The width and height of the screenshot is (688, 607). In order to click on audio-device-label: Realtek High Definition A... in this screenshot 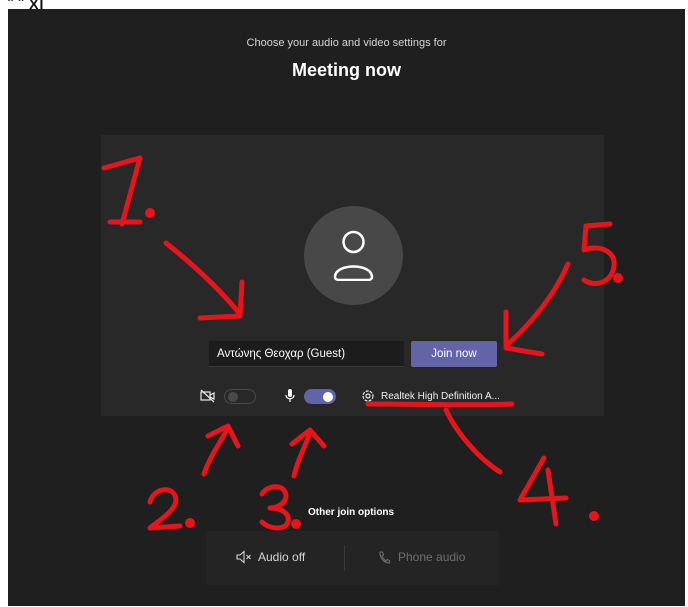, I will do `click(440, 396)`.